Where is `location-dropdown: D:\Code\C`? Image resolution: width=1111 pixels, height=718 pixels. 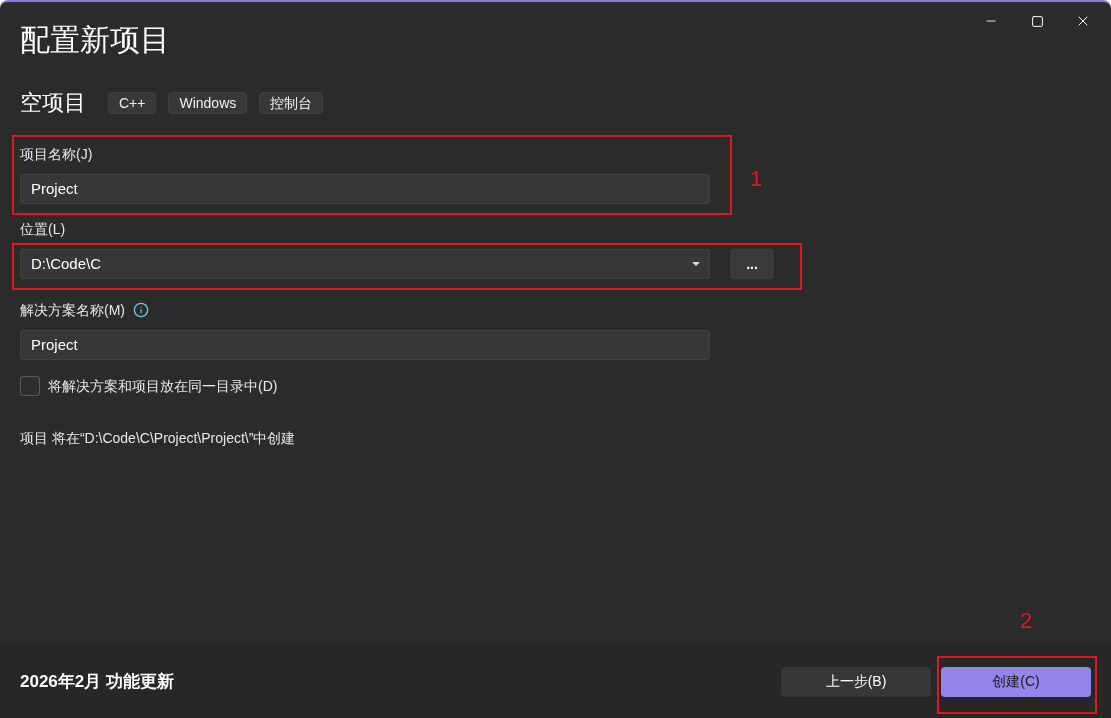
location-dropdown: D:\Code\C is located at coordinates (365, 264).